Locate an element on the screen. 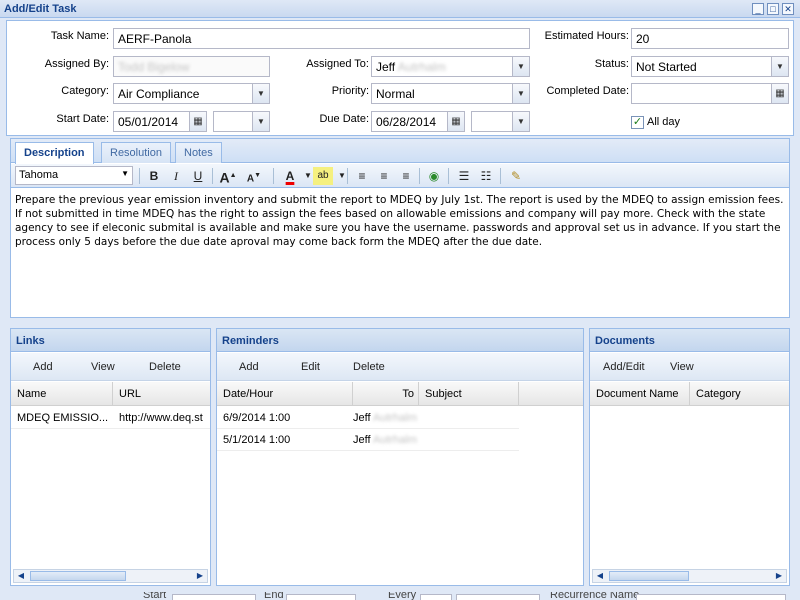 The width and height of the screenshot is (800, 600). documents-scrollbar: ◀ ▶ is located at coordinates (689, 576).